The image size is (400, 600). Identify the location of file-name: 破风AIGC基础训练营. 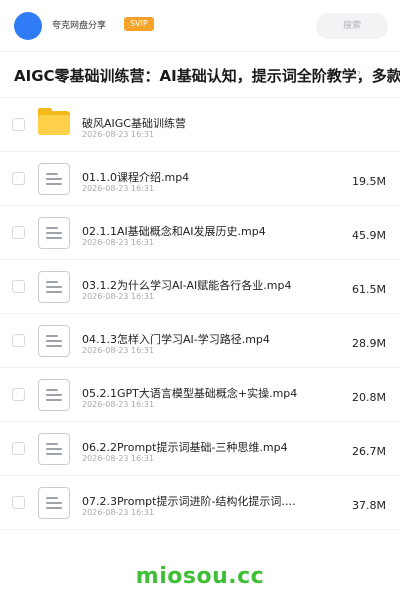
(202, 123).